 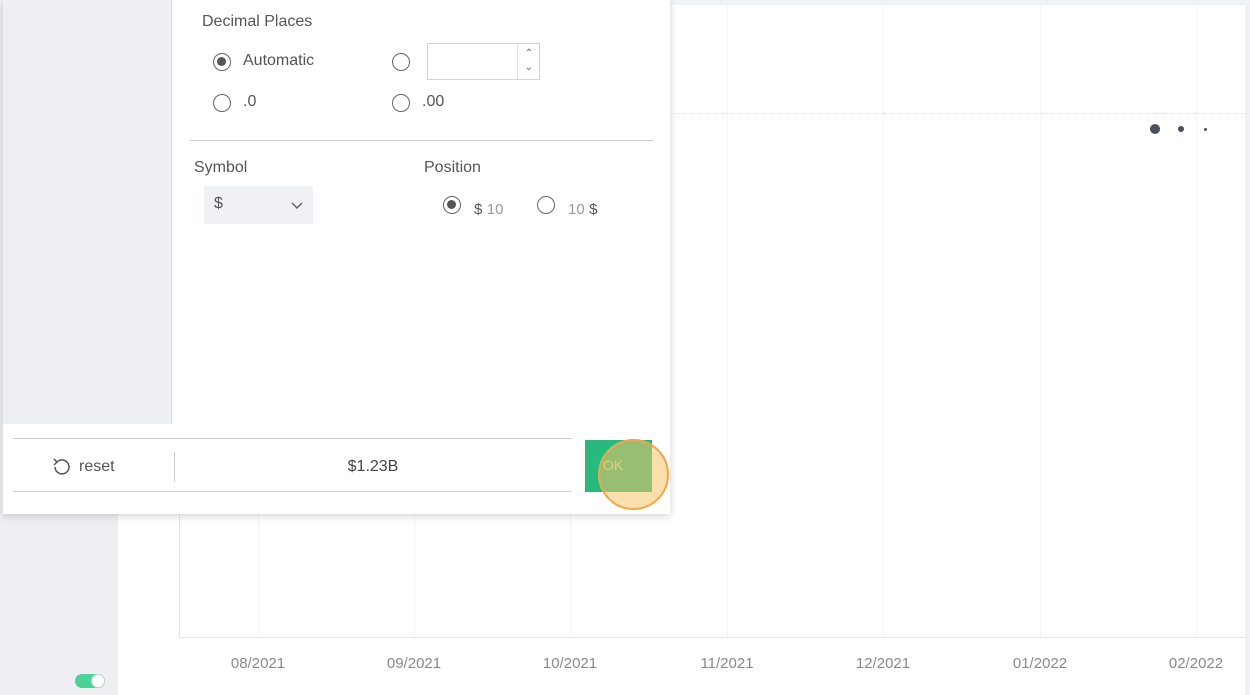 What do you see at coordinates (97, 466) in the screenshot?
I see `reset-label: reset` at bounding box center [97, 466].